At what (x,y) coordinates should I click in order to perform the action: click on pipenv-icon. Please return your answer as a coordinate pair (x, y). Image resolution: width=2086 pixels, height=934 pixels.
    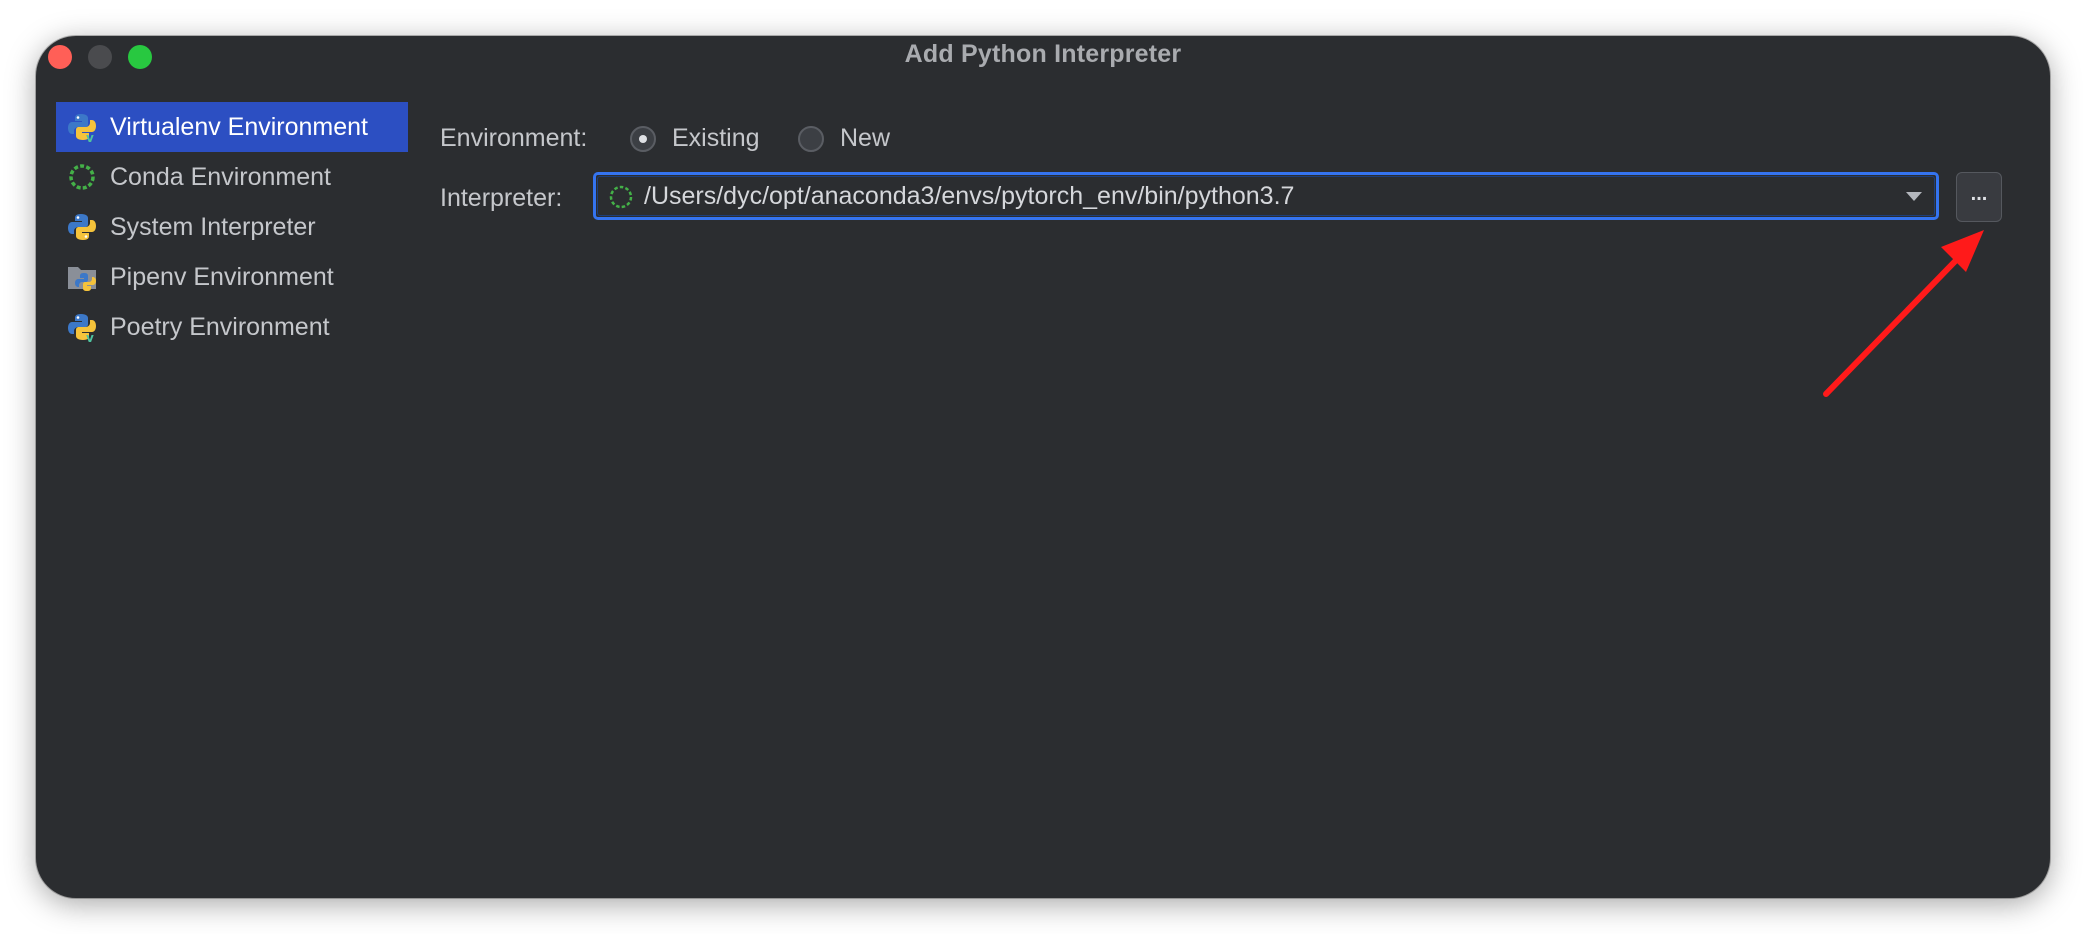
    Looking at the image, I should click on (82, 279).